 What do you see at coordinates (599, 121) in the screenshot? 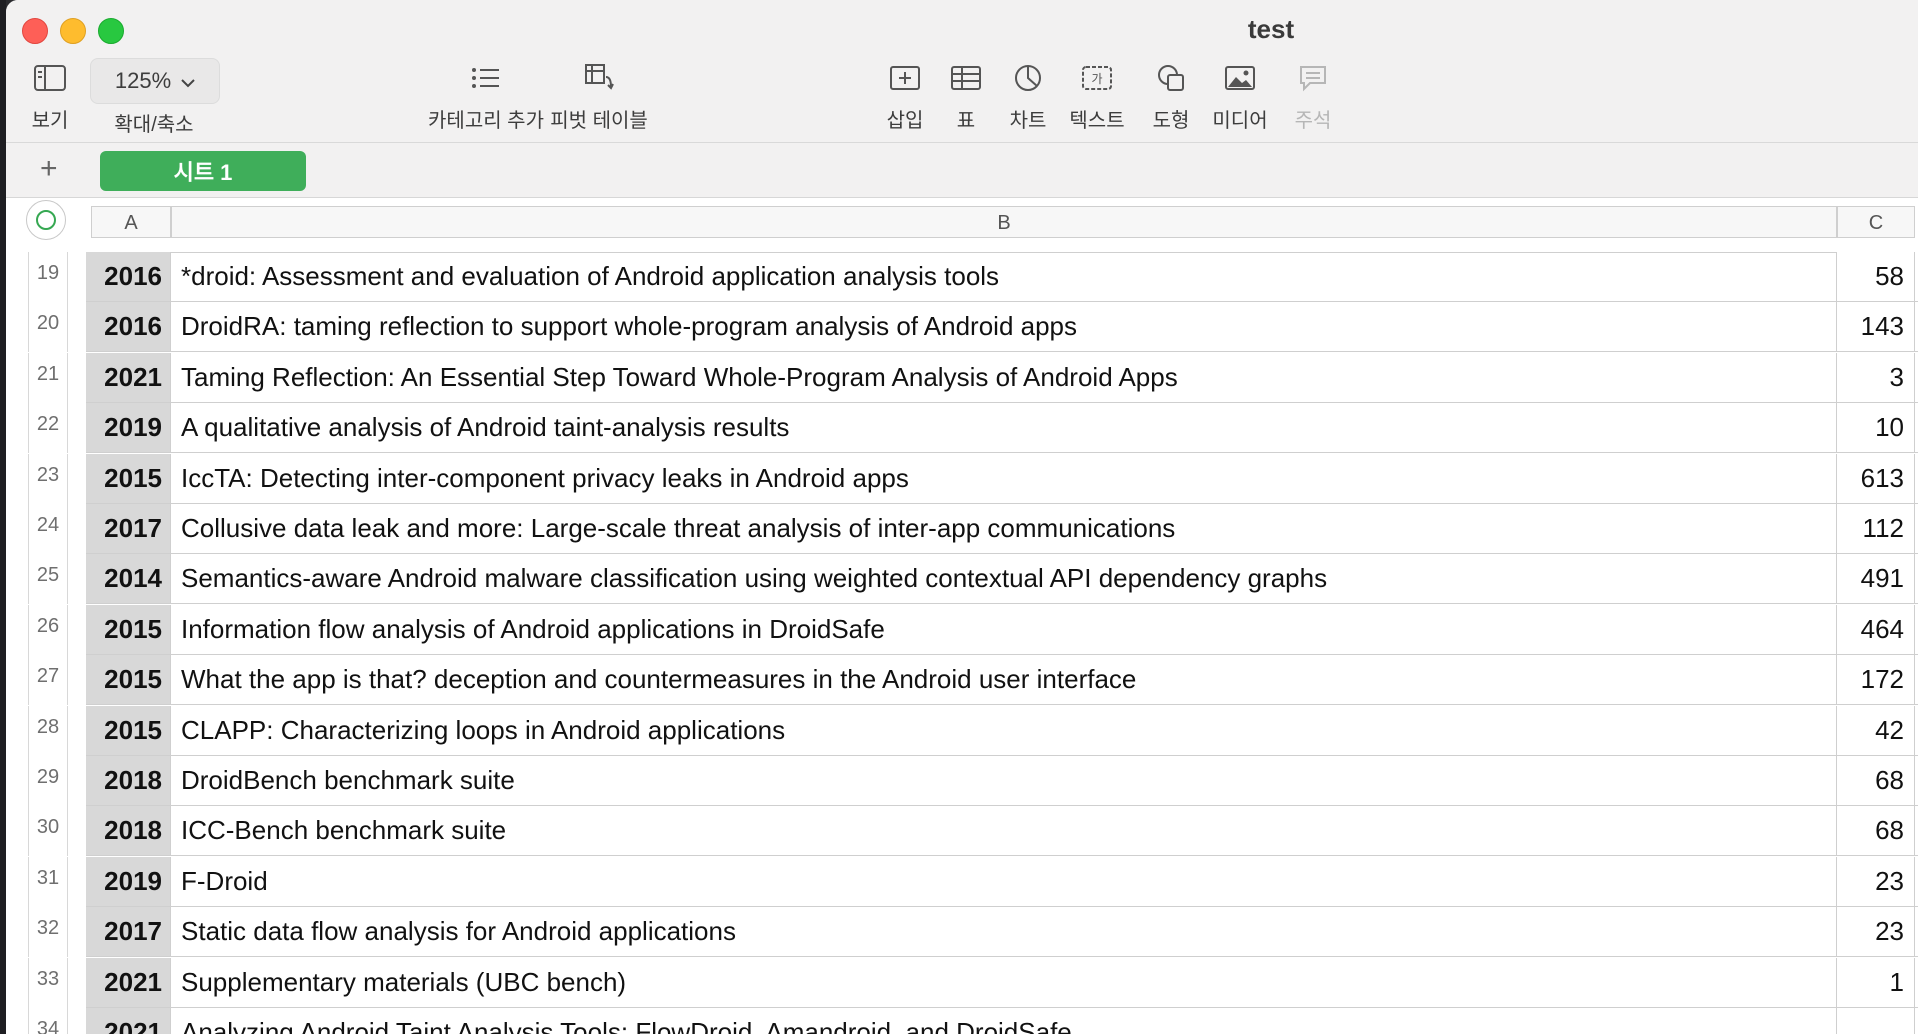
I see `pivot-table-label: 피벗 테이블` at bounding box center [599, 121].